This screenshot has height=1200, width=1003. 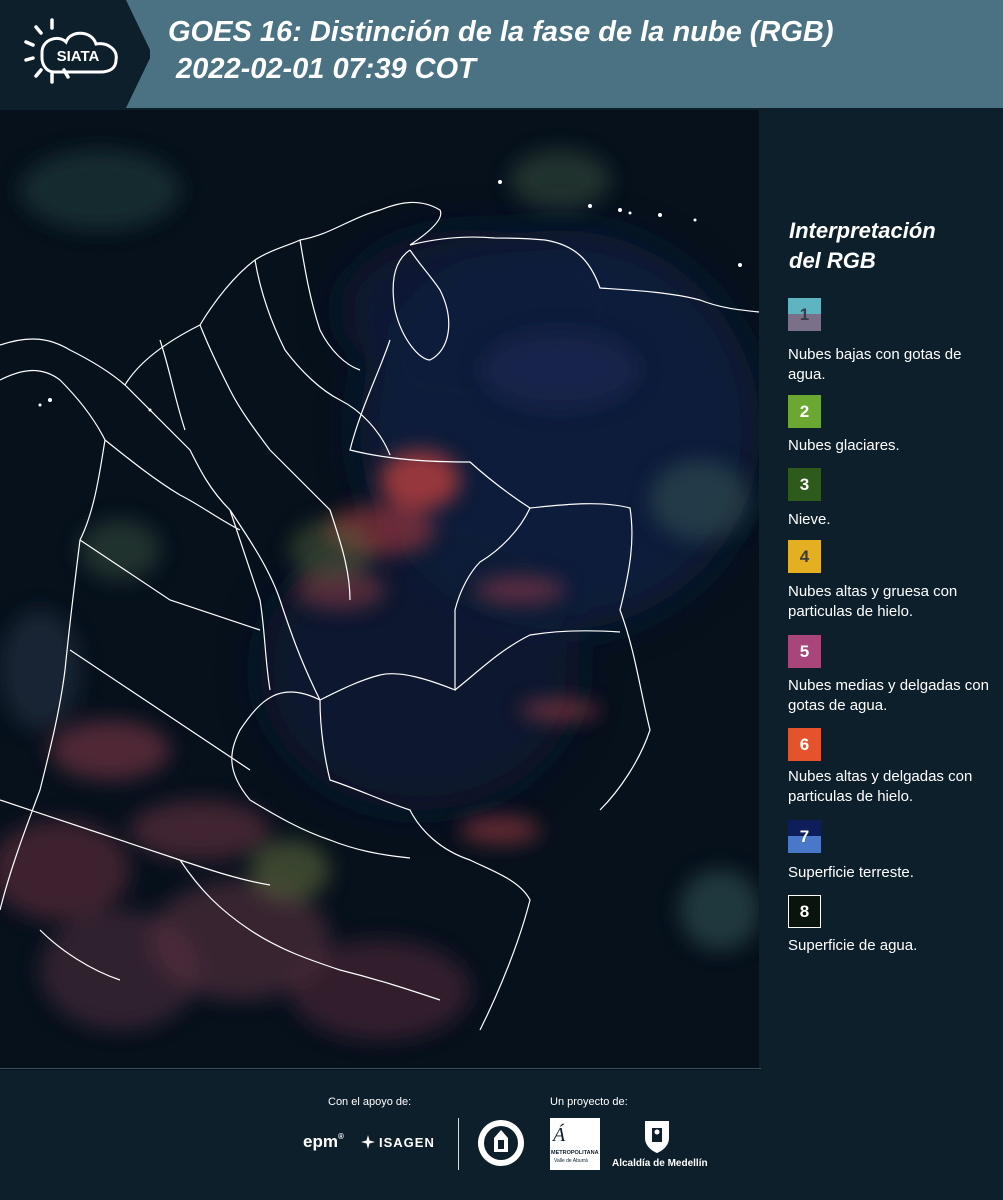 I want to click on area-logo-mark: Á, so click(x=559, y=1135).